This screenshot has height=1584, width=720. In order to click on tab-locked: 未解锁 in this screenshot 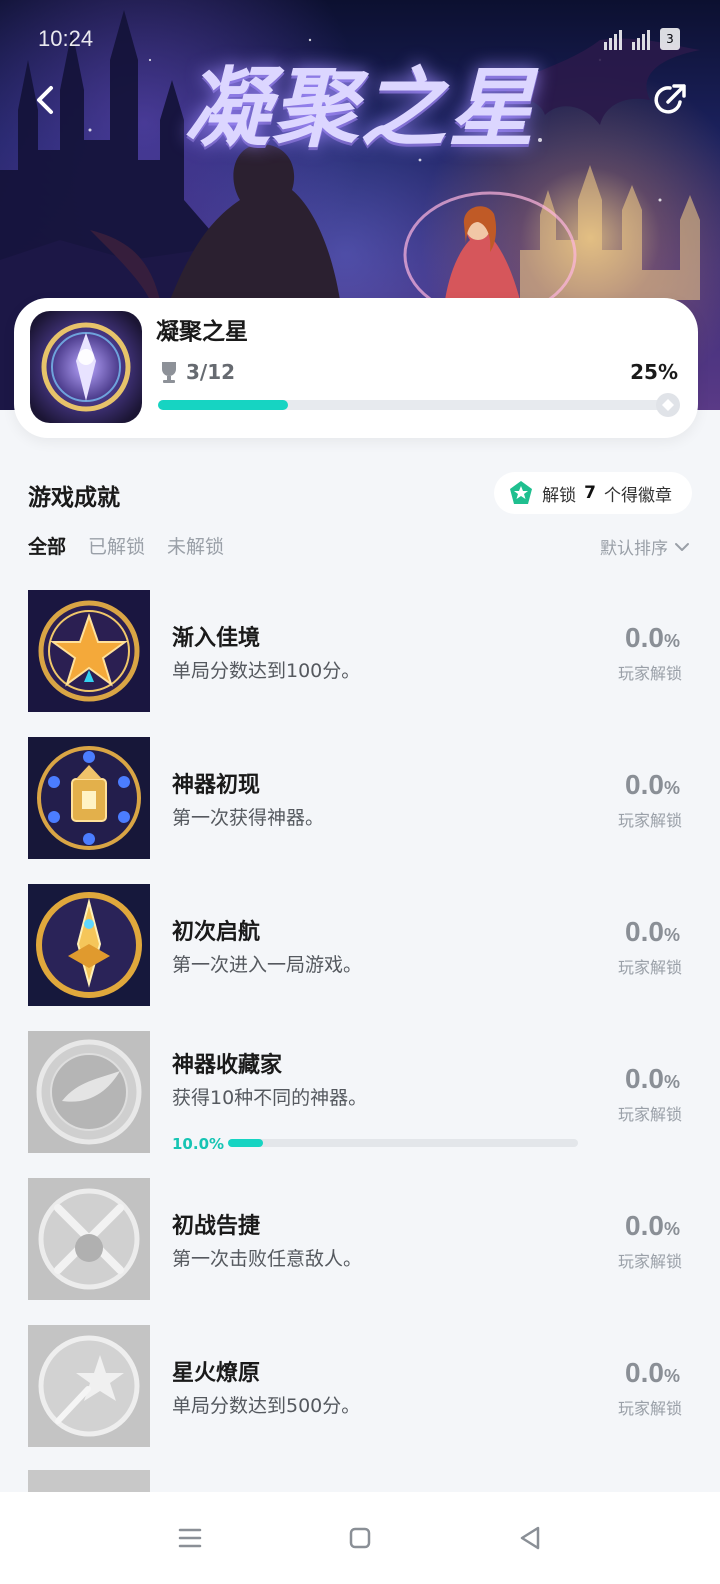, I will do `click(195, 545)`.